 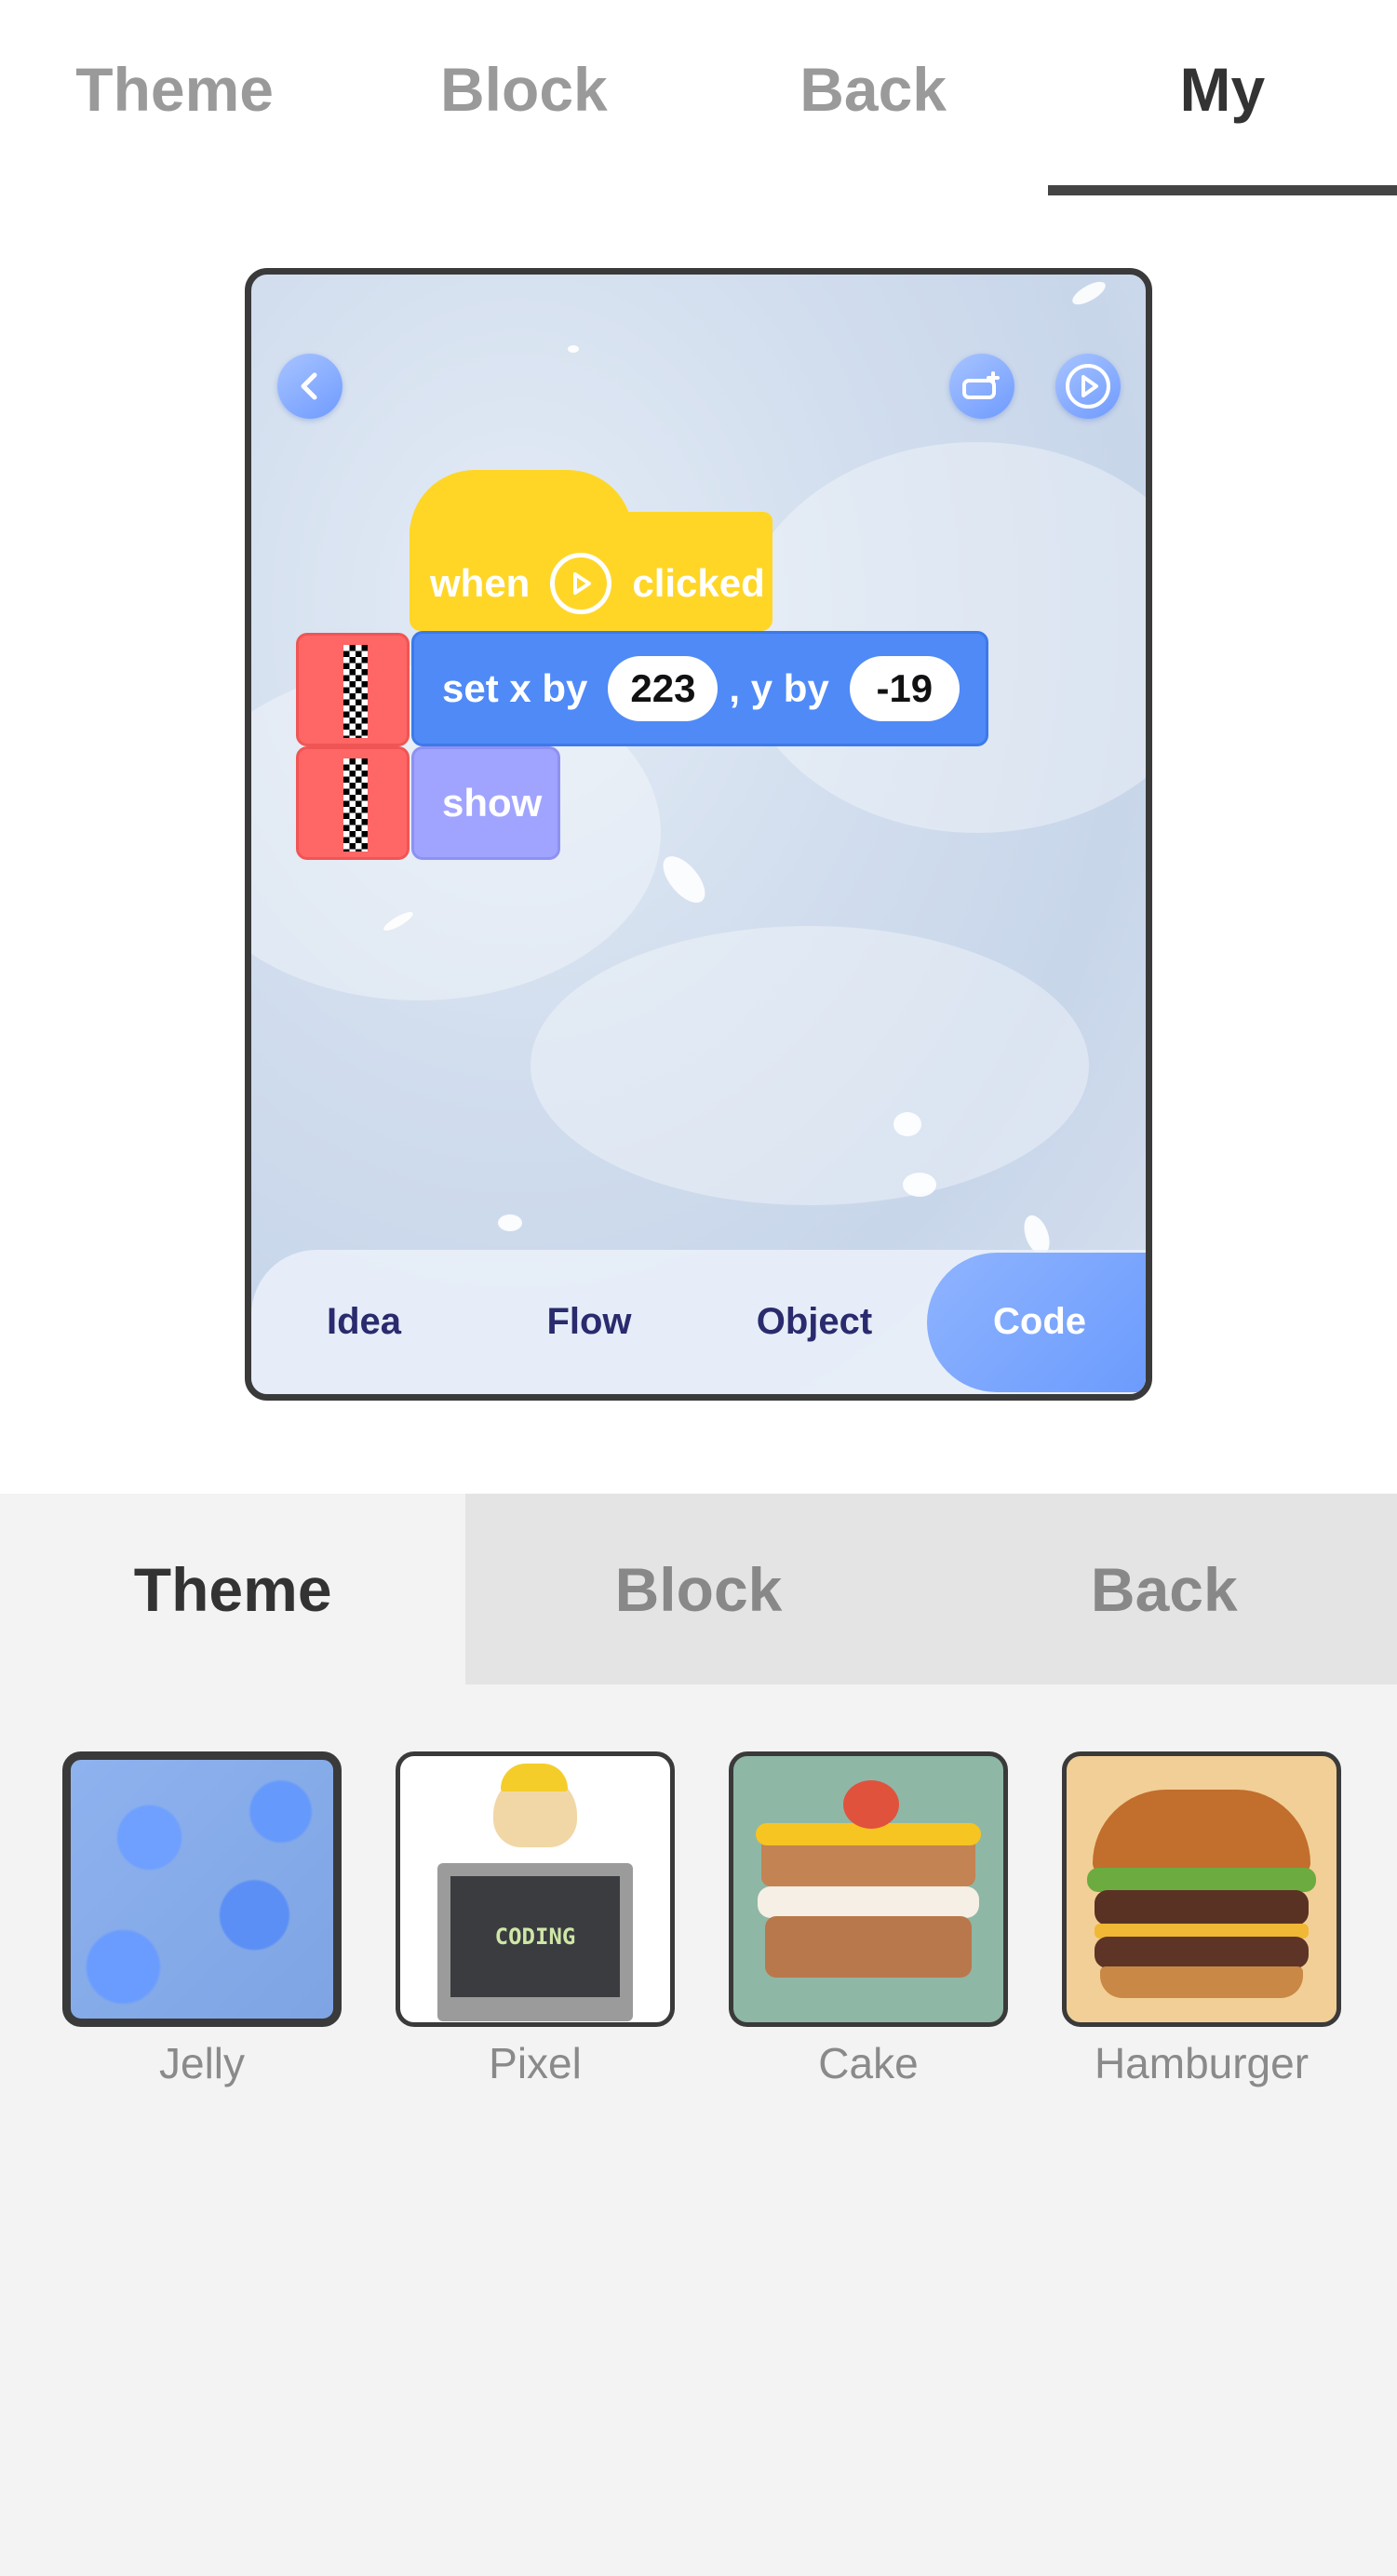 I want to click on theme-list: Jelly CODING Pixel Cake Hamburger, so click(x=698, y=1919).